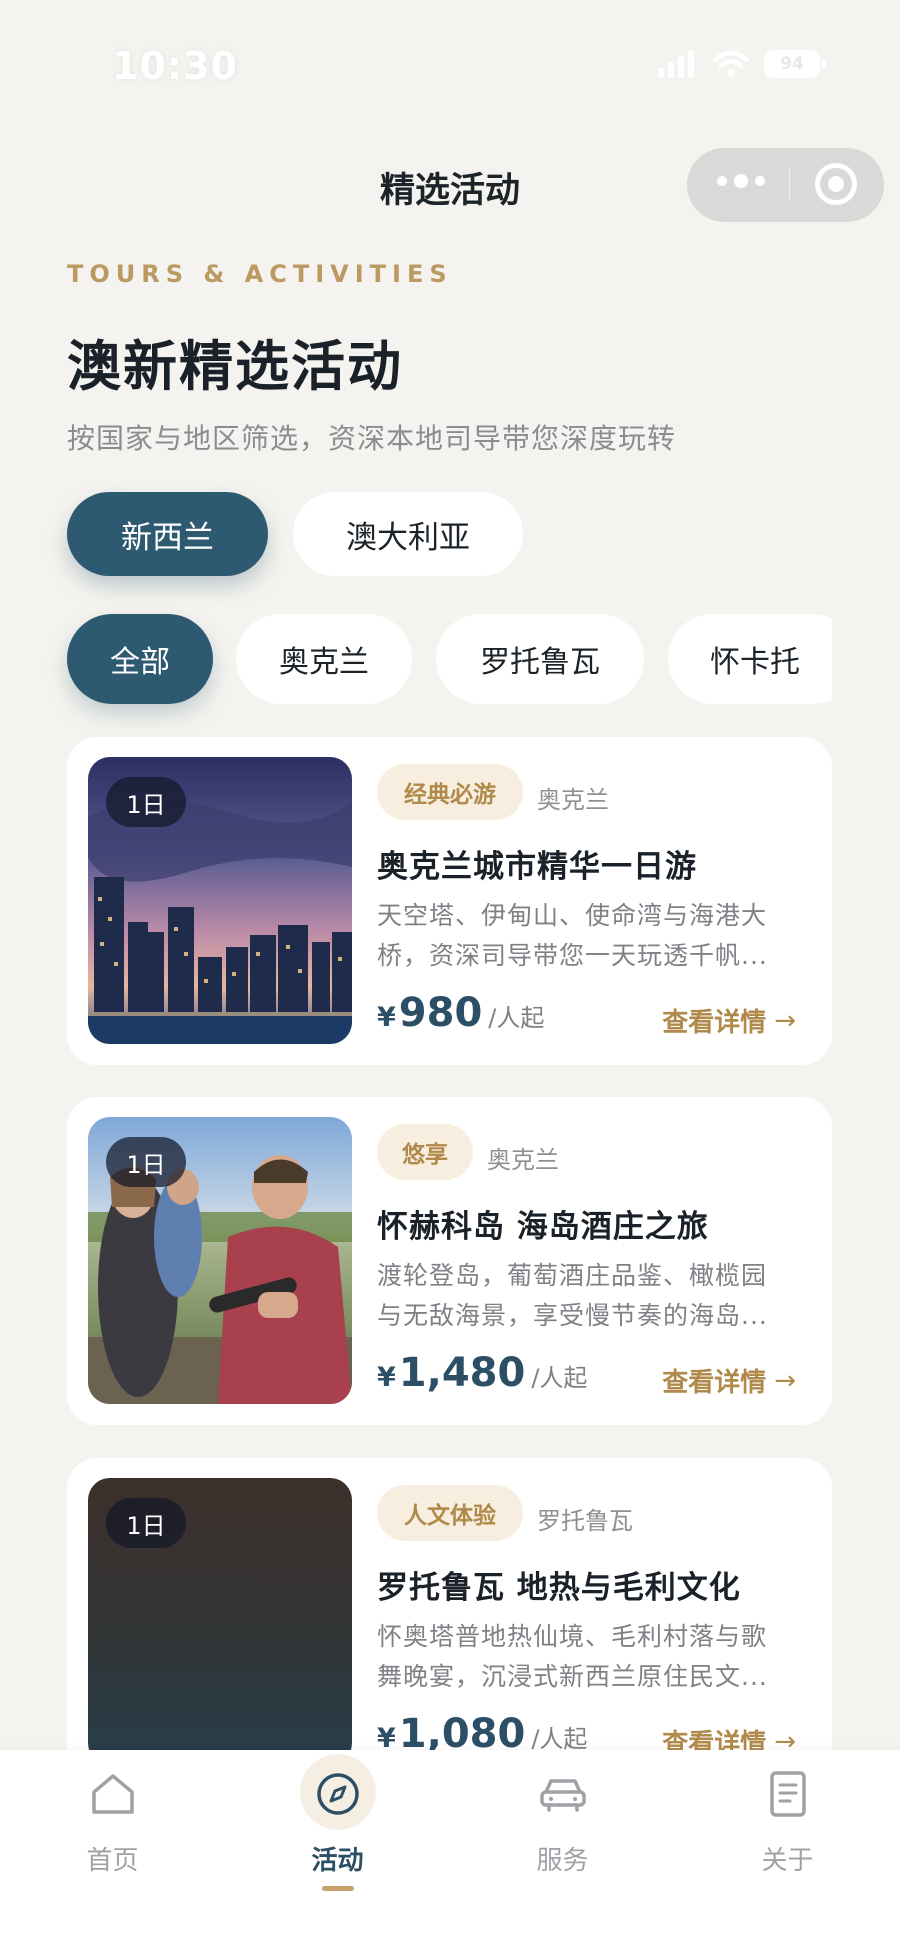 Image resolution: width=900 pixels, height=1951 pixels. Describe the element at coordinates (563, 1794) in the screenshot. I see `car-icon` at that location.